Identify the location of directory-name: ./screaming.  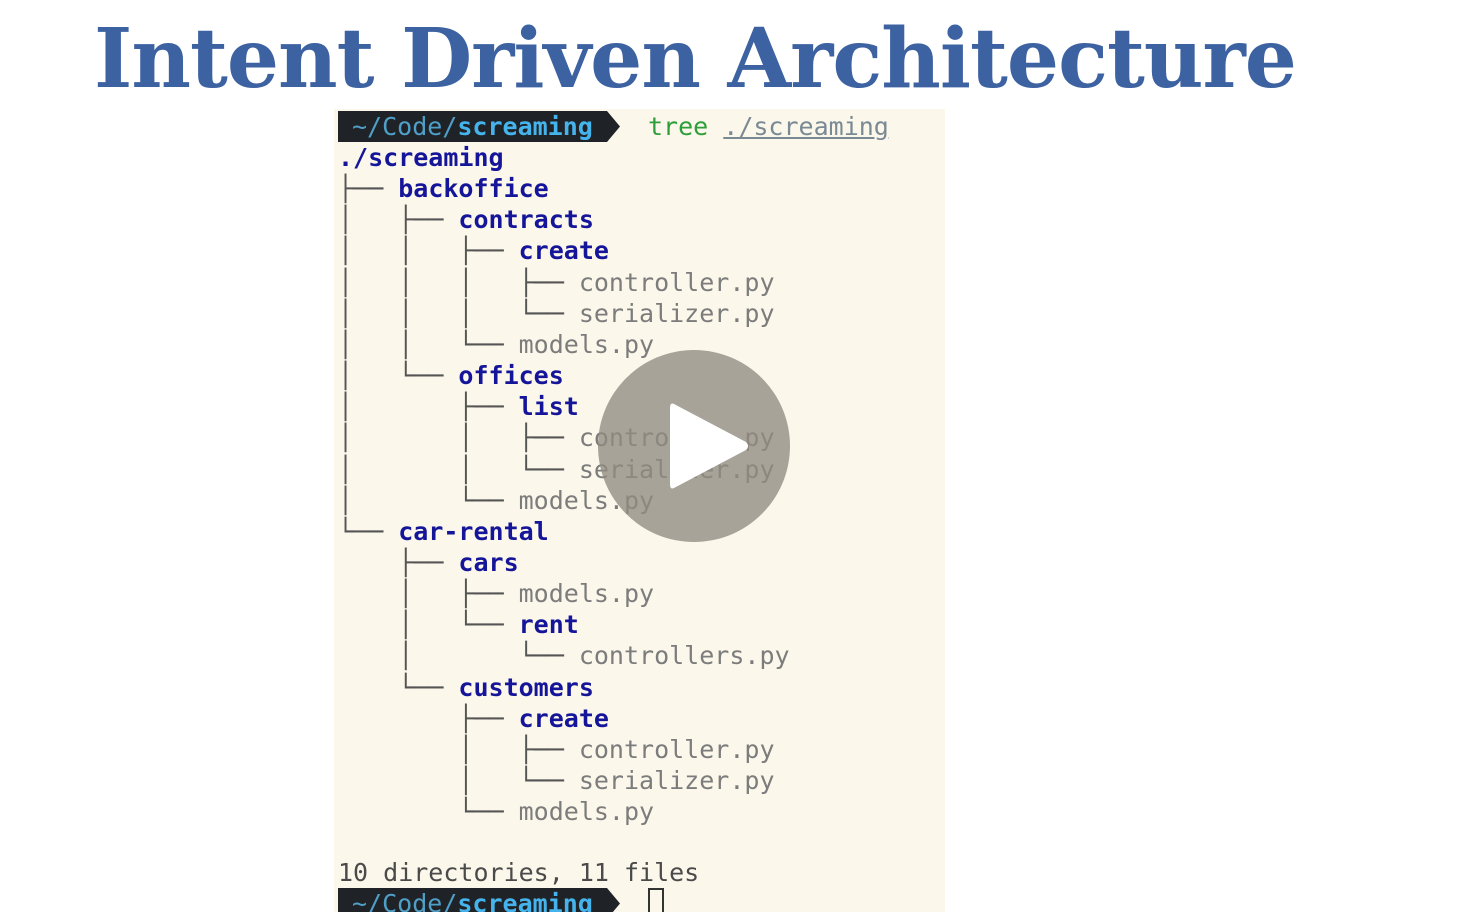
(421, 157).